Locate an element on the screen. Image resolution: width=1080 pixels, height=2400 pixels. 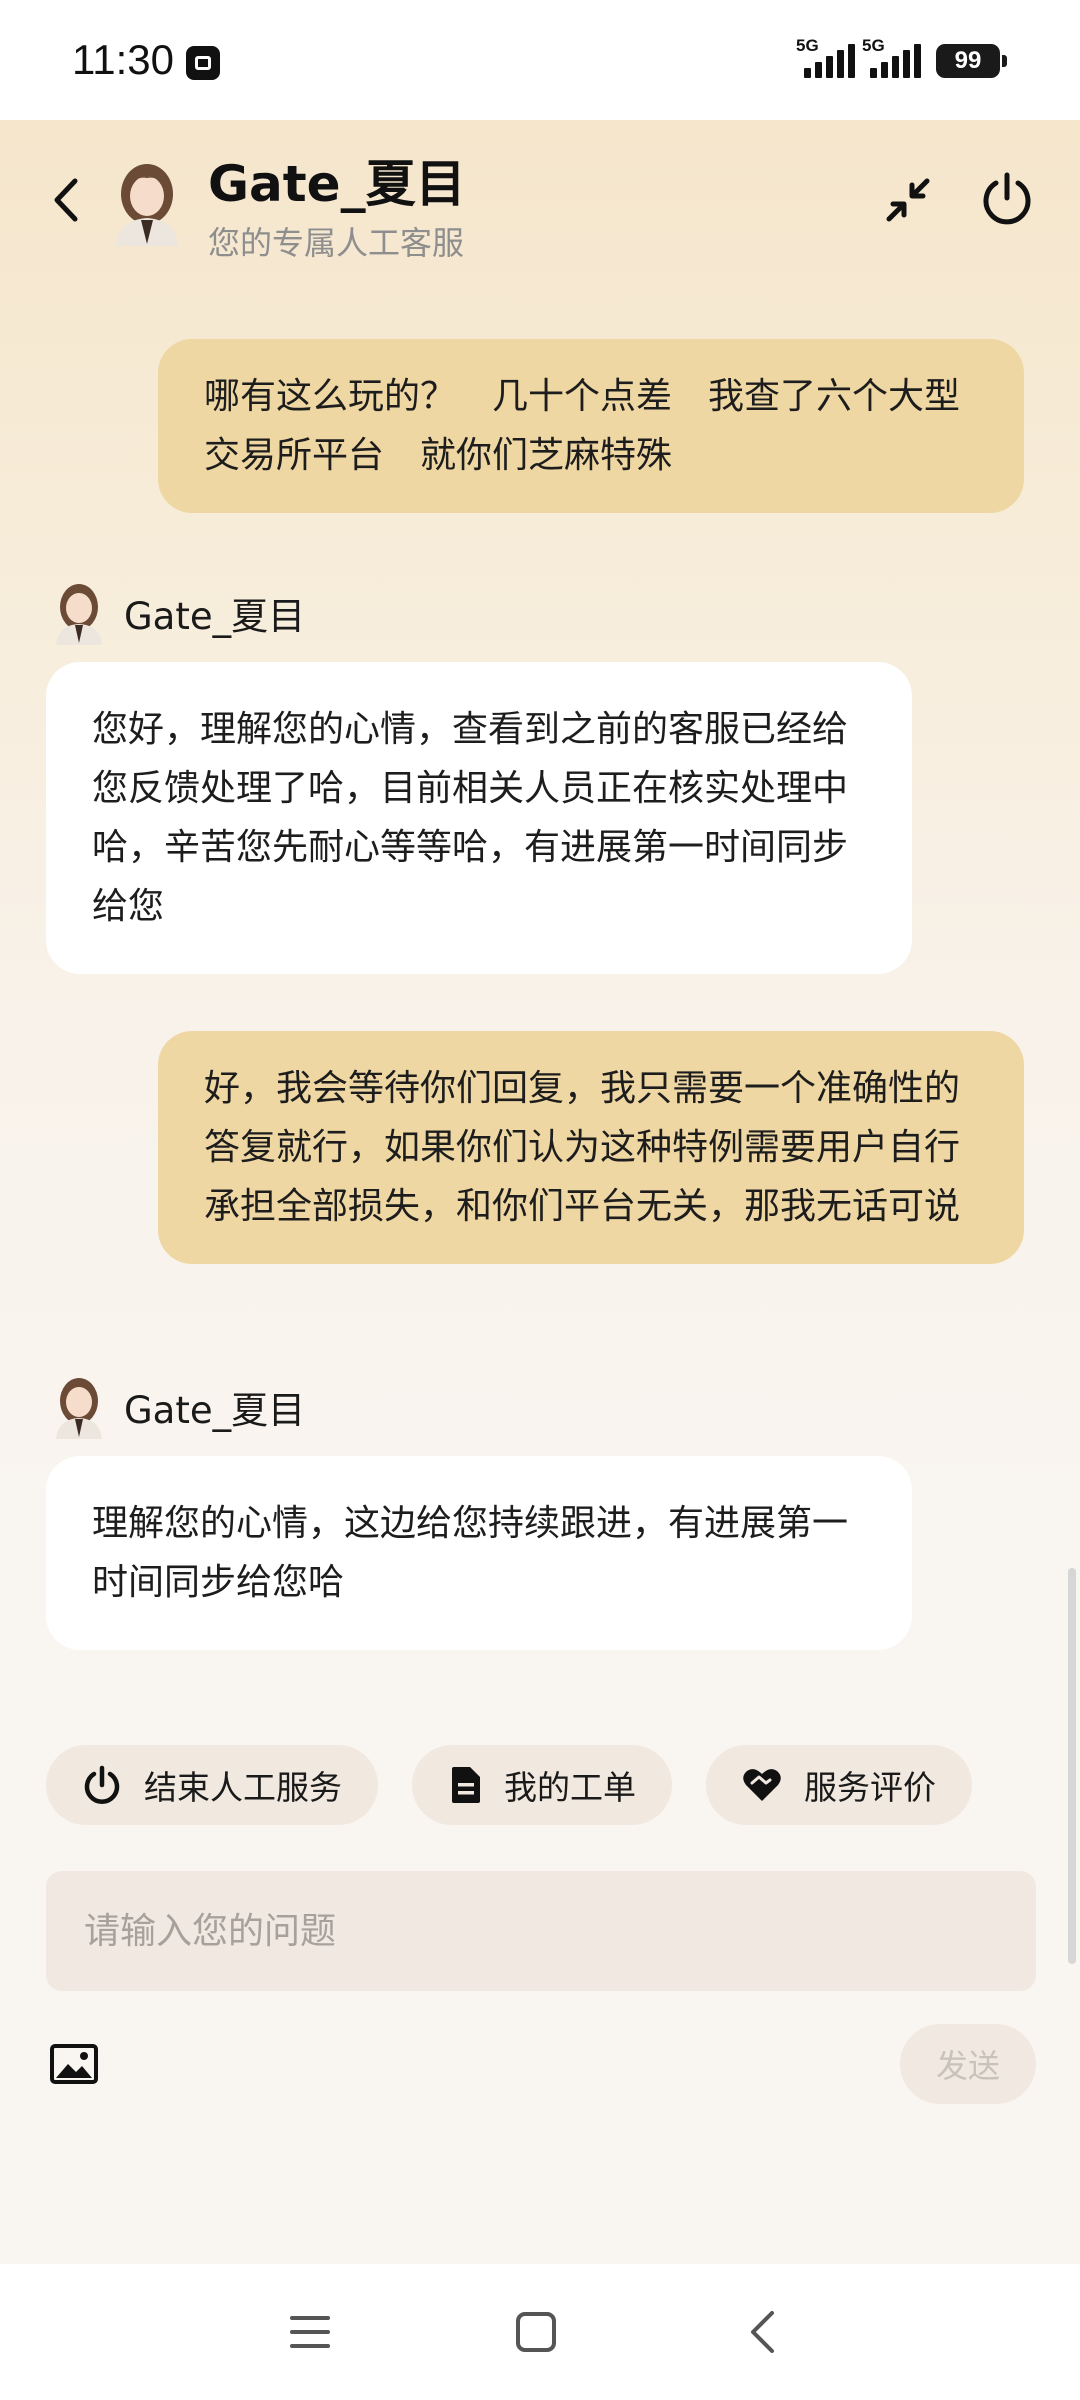
system-back-button is located at coordinates (762, 2332).